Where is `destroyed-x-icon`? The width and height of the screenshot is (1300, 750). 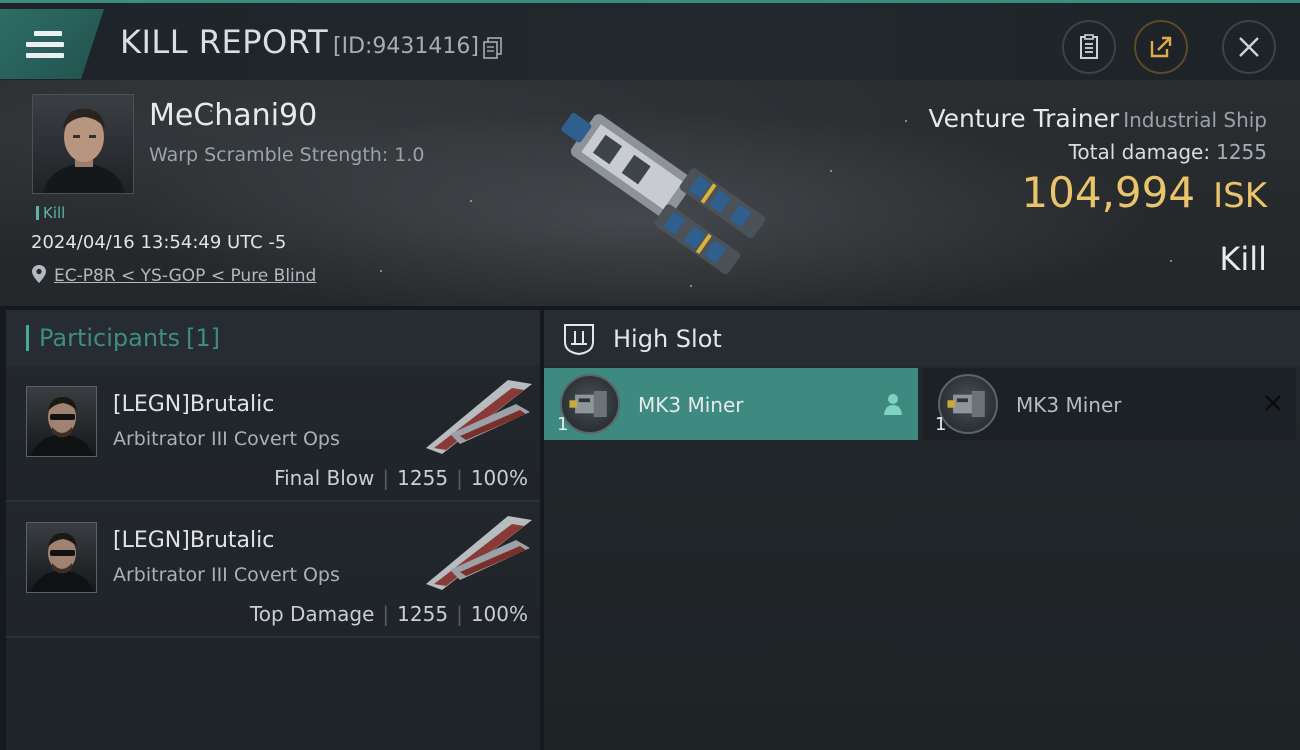
destroyed-x-icon is located at coordinates (1273, 403).